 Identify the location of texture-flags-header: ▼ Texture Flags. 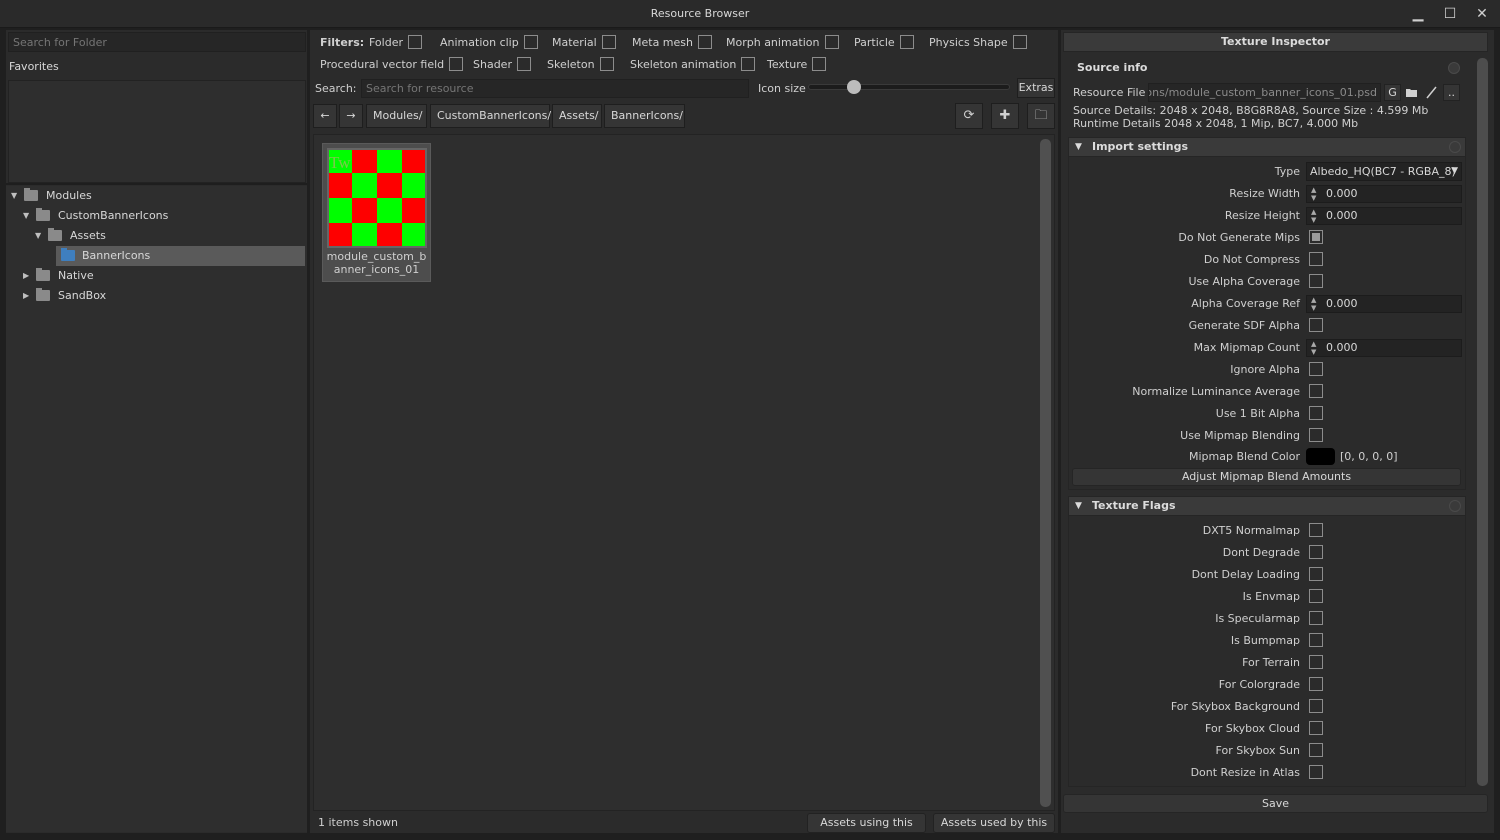
(1267, 506).